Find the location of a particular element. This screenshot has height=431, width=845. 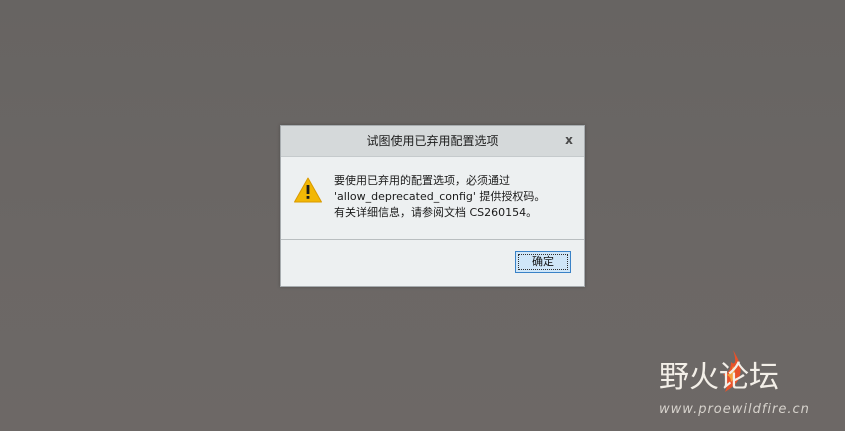

warning-icon is located at coordinates (308, 190).